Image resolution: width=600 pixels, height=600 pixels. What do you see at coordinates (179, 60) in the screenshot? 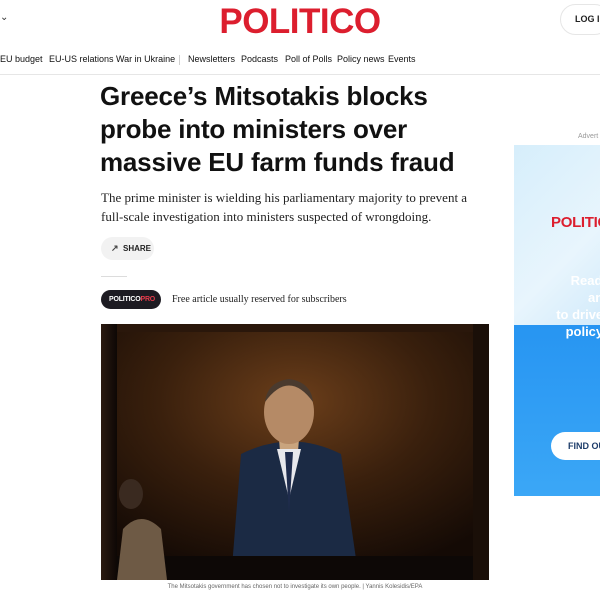
I see `nav-divider` at bounding box center [179, 60].